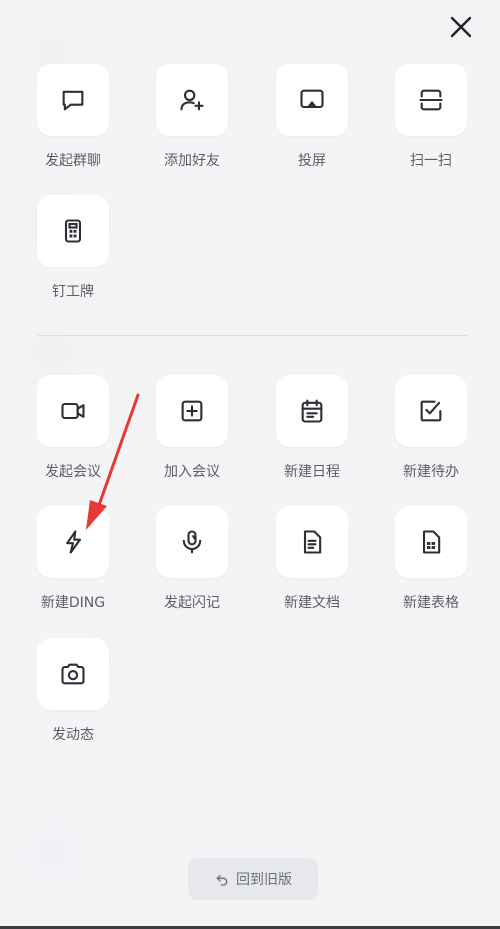  What do you see at coordinates (73, 161) in the screenshot?
I see `start-group-chat-label: 发起群聊` at bounding box center [73, 161].